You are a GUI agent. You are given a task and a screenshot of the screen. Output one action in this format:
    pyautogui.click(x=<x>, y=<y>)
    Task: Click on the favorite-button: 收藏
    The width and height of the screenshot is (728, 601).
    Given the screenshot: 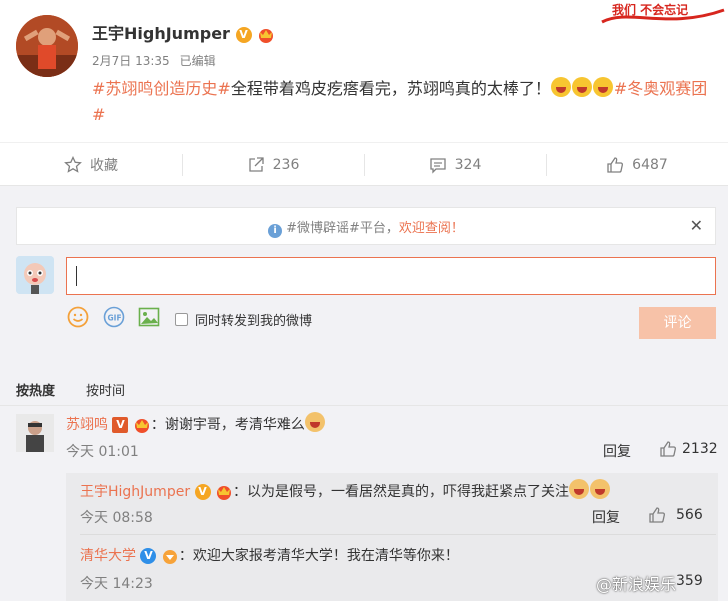 What is the action you would take?
    pyautogui.click(x=91, y=165)
    